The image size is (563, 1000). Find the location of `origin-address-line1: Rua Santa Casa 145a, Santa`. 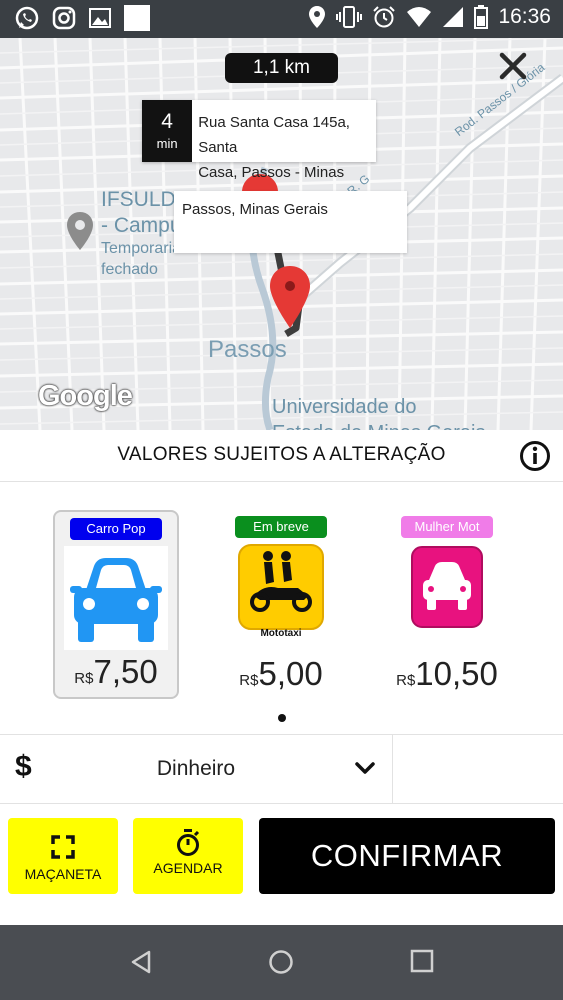

origin-address-line1: Rua Santa Casa 145a, Santa is located at coordinates (274, 135).